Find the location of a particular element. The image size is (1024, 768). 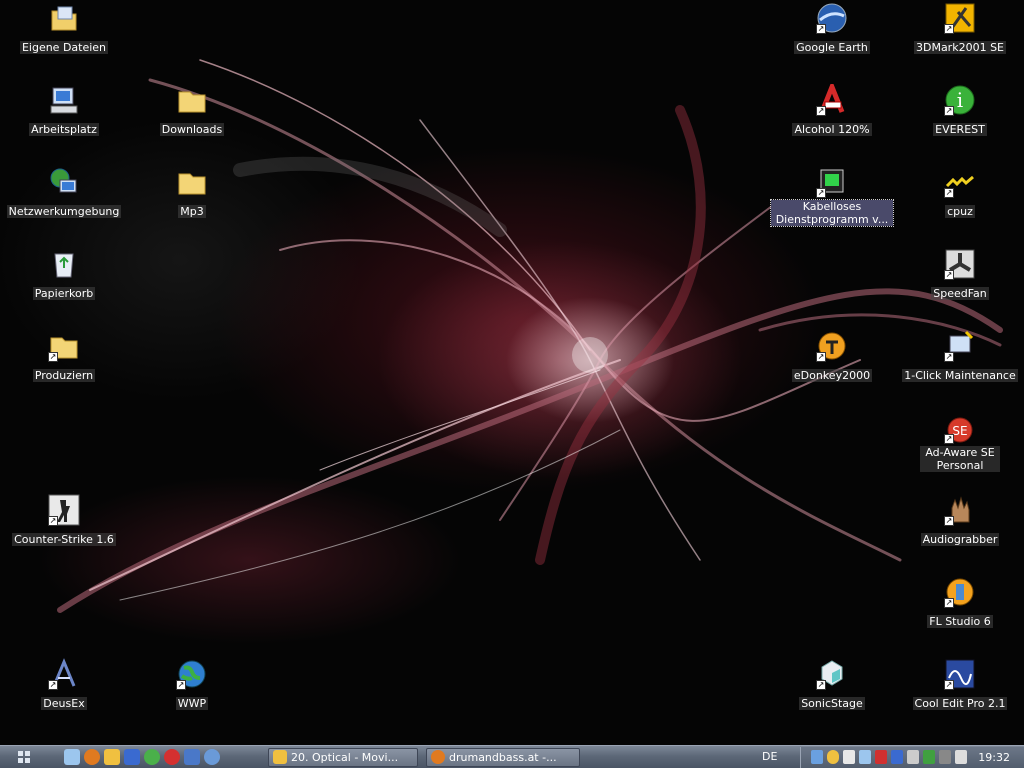

desktop-icon-arbeitsplatz: Arbeitsplatz is located at coordinates (64, 110).